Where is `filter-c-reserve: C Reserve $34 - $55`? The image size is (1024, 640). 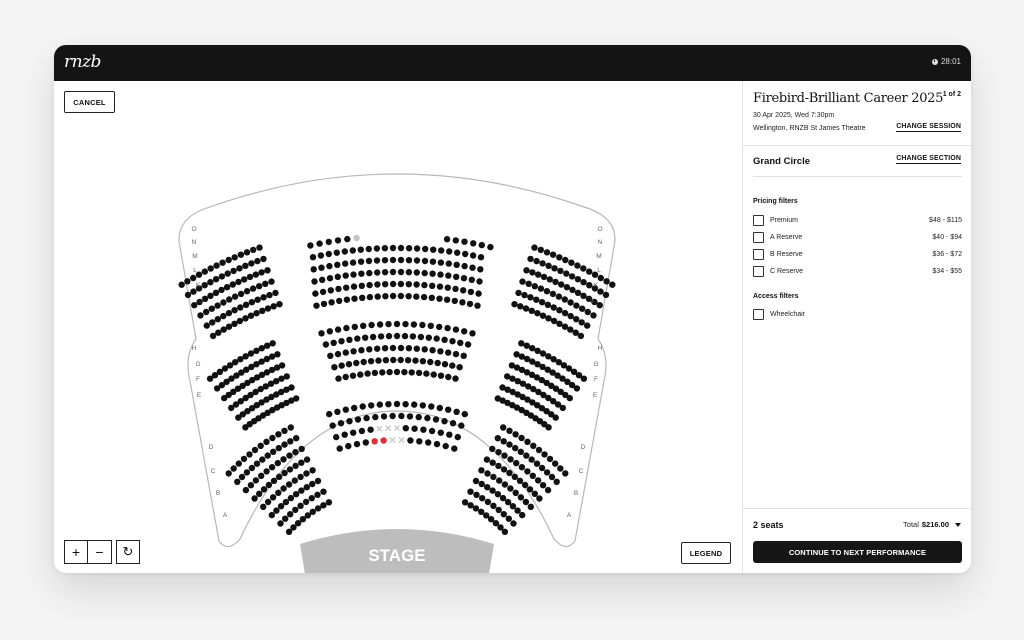 filter-c-reserve: C Reserve $34 - $55 is located at coordinates (857, 272).